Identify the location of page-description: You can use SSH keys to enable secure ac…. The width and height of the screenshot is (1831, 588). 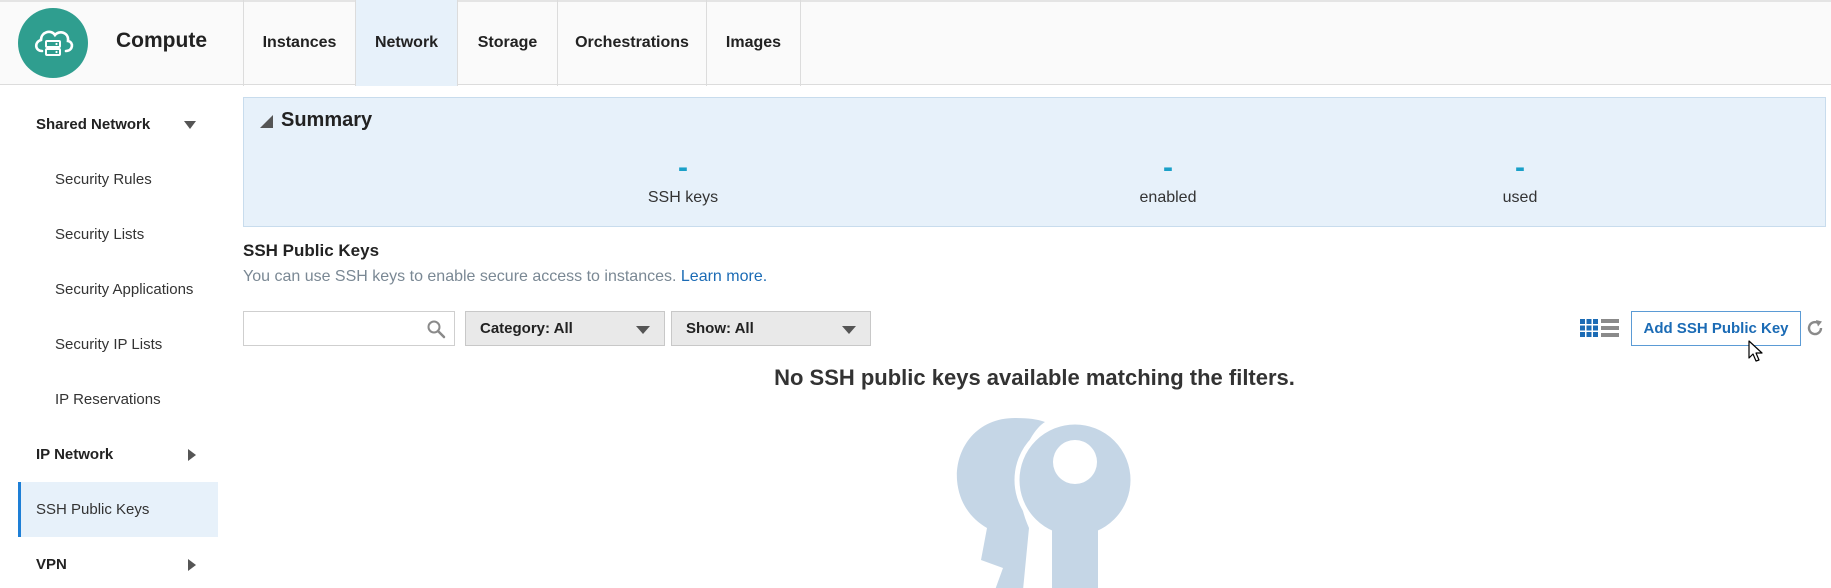
(505, 277).